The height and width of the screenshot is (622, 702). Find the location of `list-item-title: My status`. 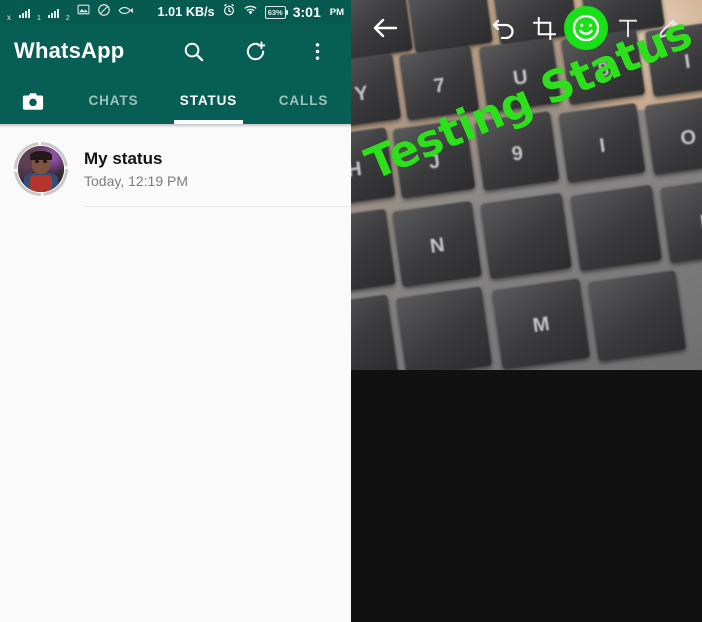

list-item-title: My status is located at coordinates (123, 158).